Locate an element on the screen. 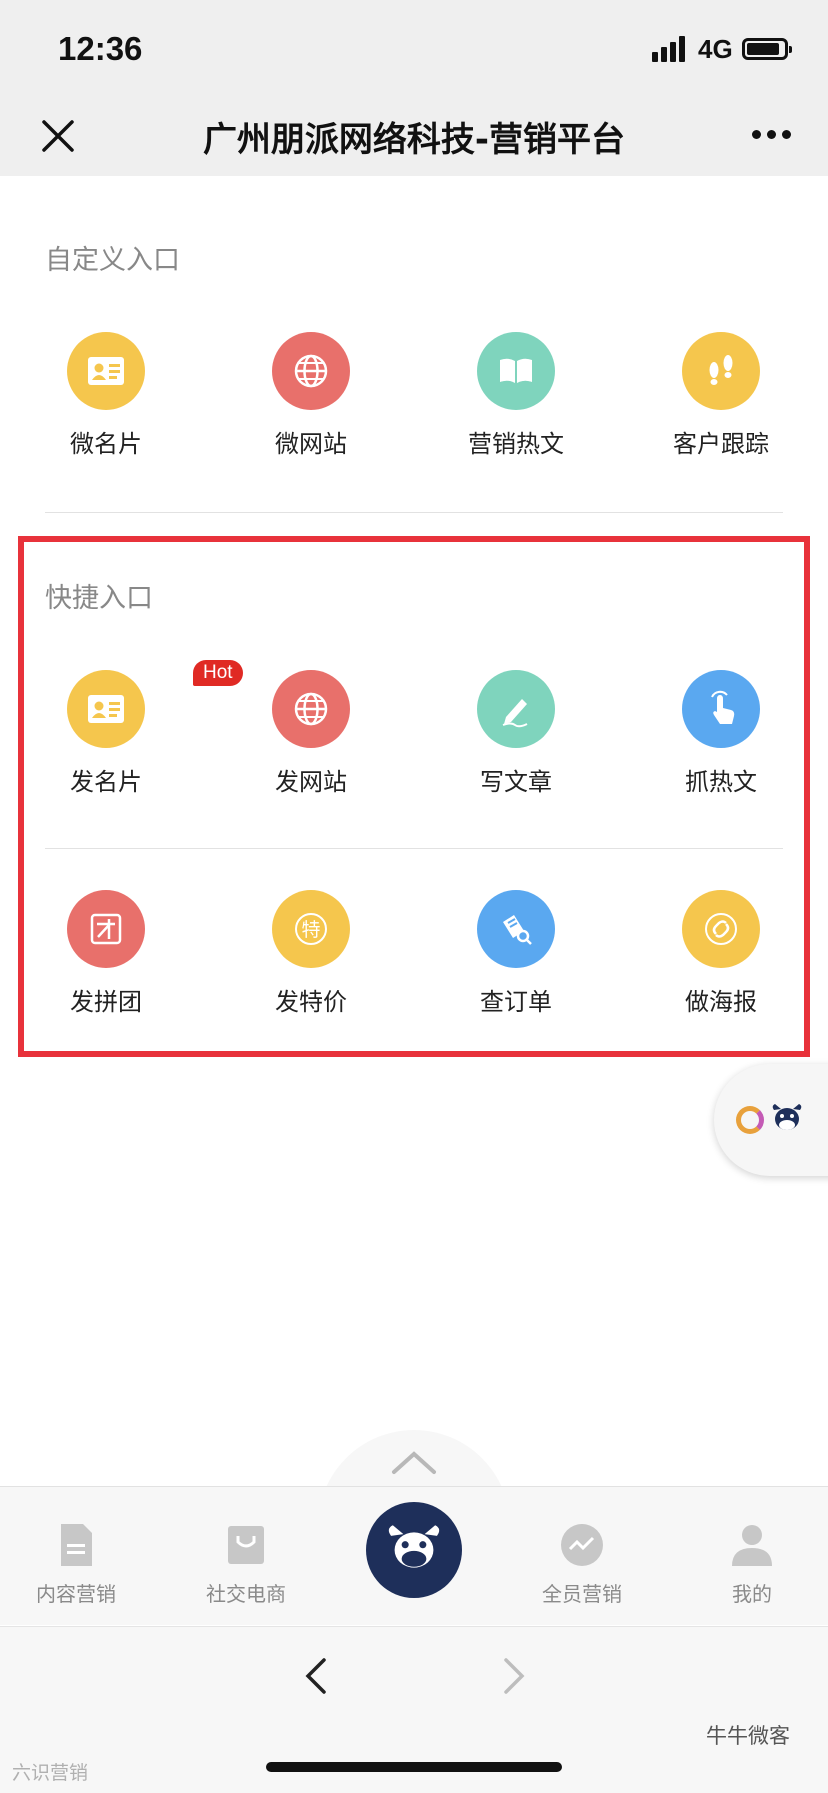 The image size is (828, 1793). page-title: 广州朋派网络科技-营销平台 is located at coordinates (414, 140).